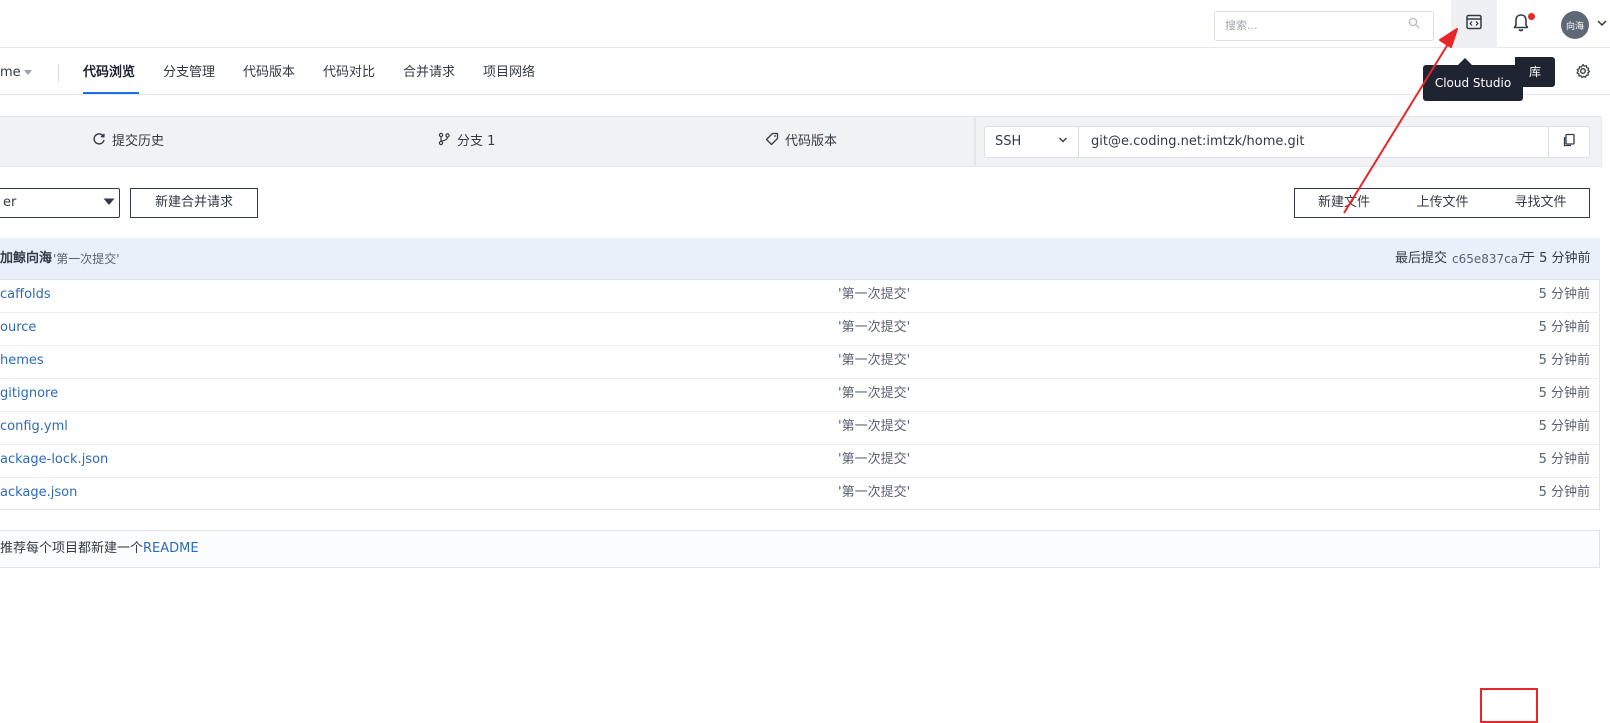  I want to click on file-name: config.yml, so click(34, 427).